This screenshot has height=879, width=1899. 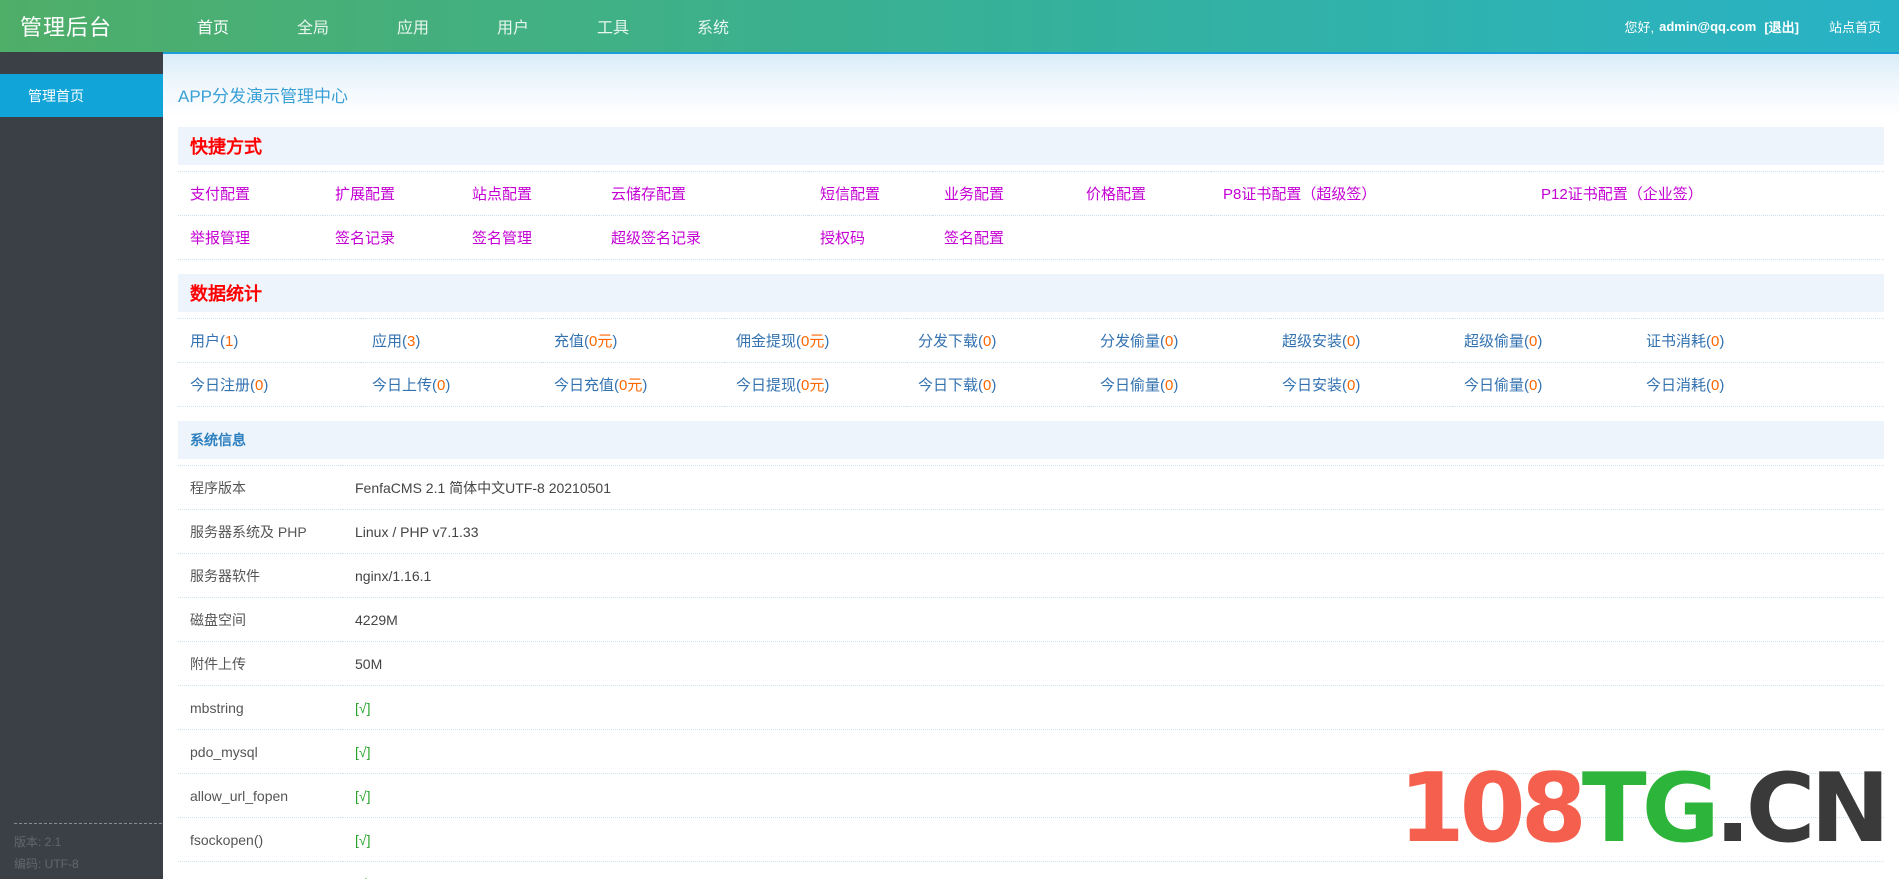 I want to click on shortcut-link: 签名管理, so click(x=502, y=238).